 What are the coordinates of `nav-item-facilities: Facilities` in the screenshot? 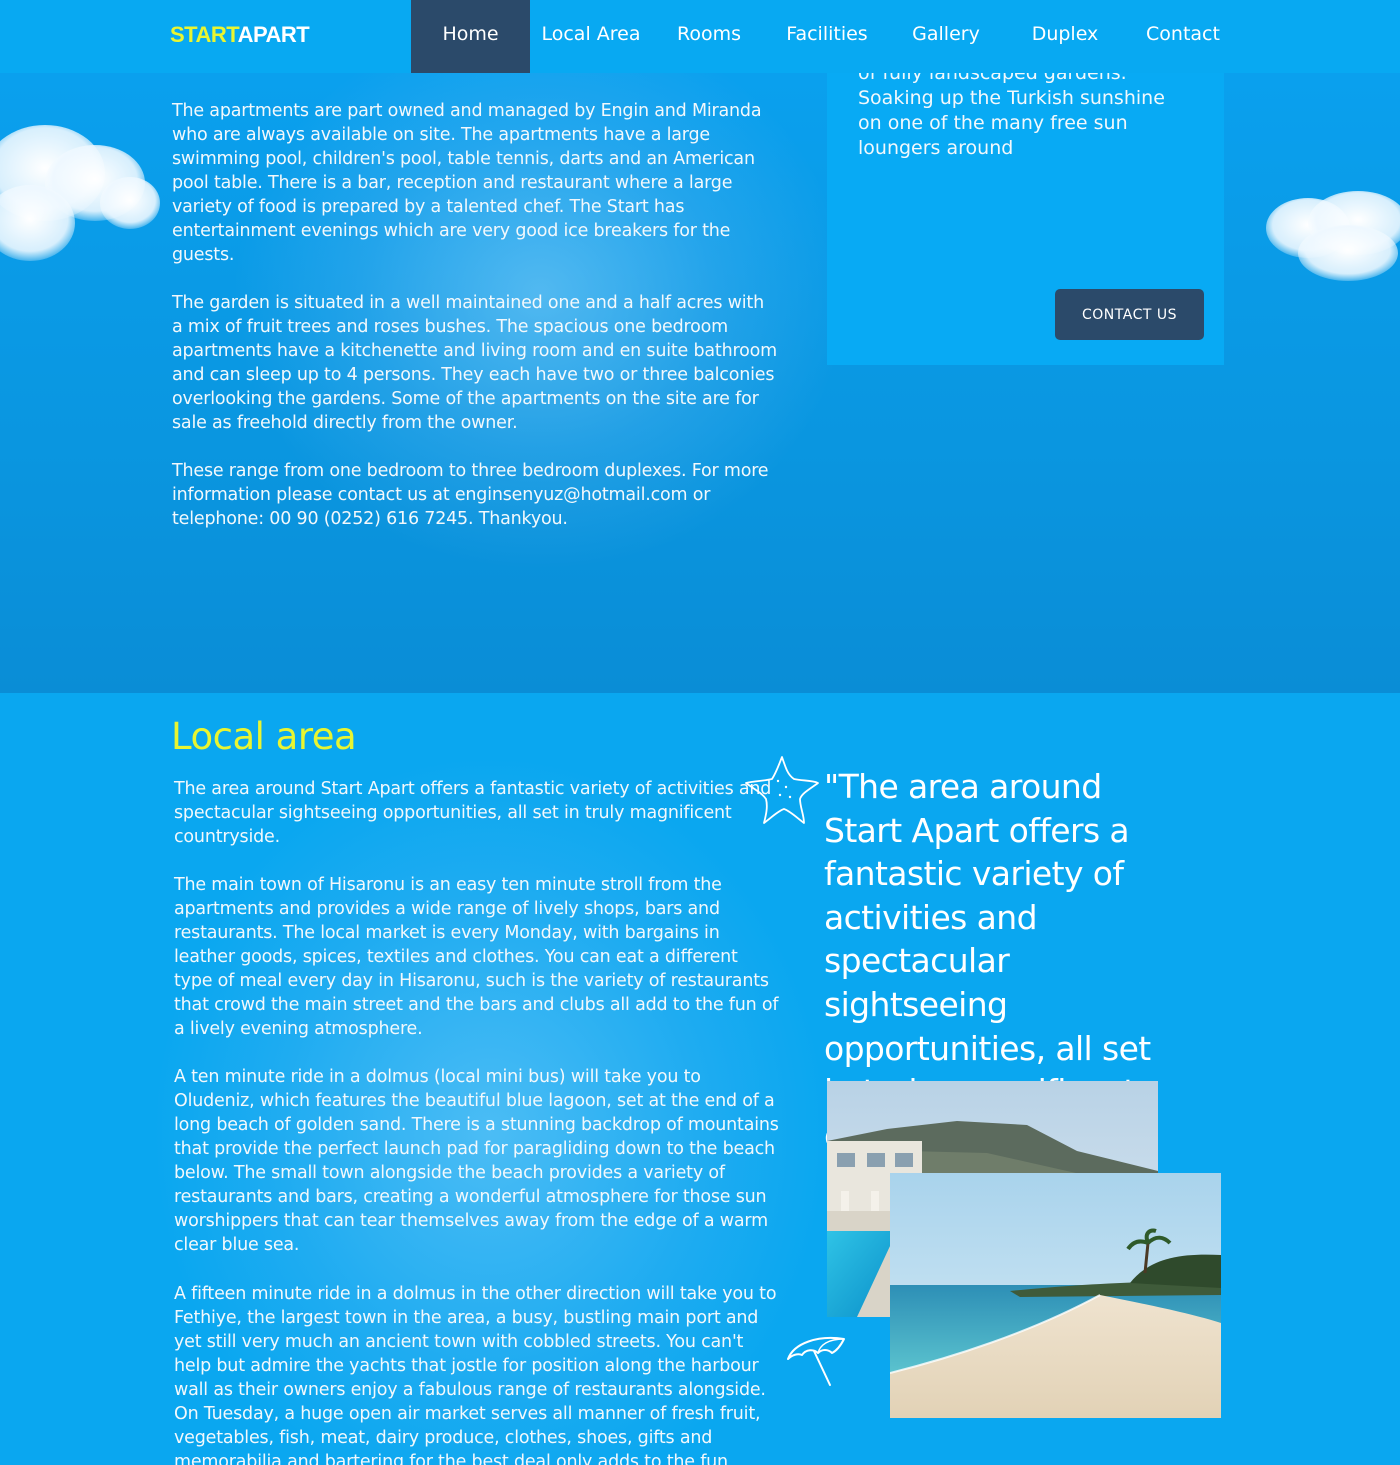 It's located at (827, 36).